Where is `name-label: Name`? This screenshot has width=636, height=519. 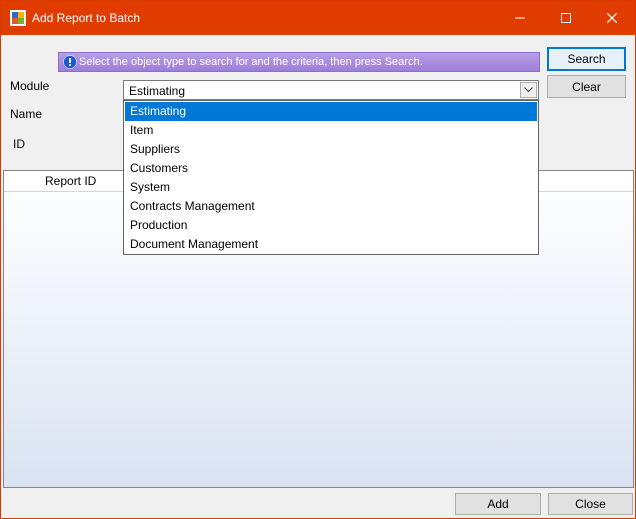 name-label: Name is located at coordinates (26, 114).